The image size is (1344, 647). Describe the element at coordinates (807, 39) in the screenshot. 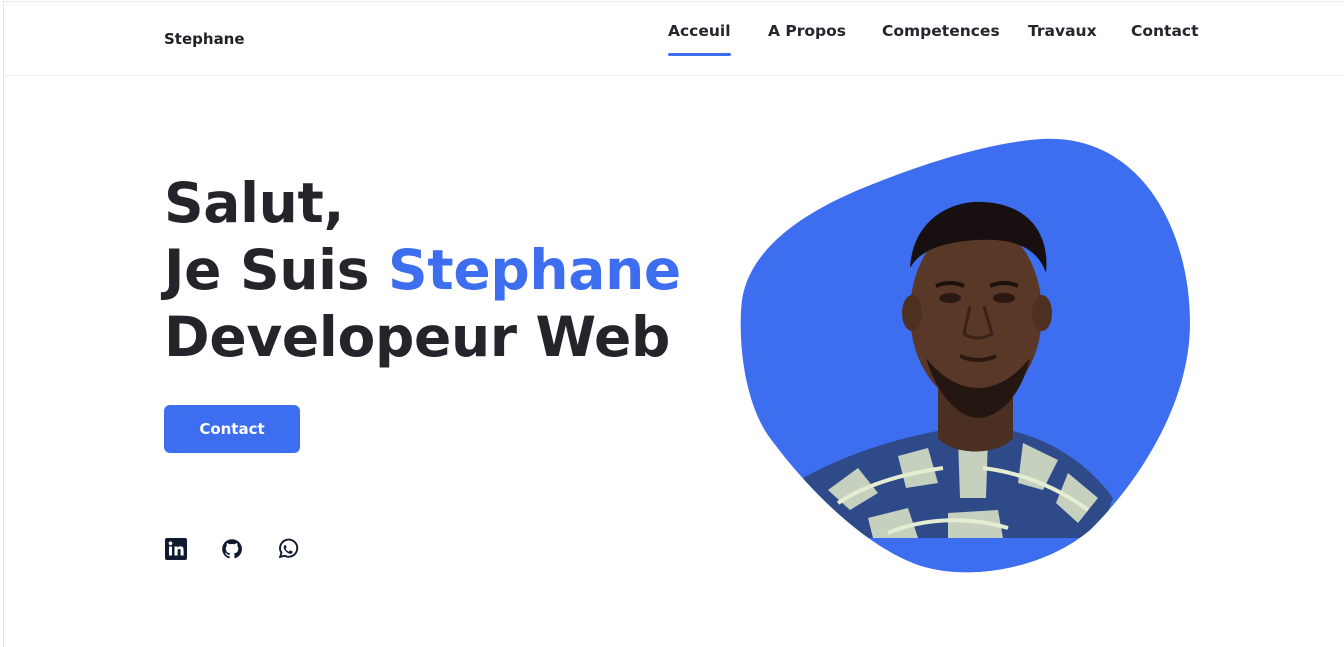

I see `nav-item-a-propos: A Propos` at that location.